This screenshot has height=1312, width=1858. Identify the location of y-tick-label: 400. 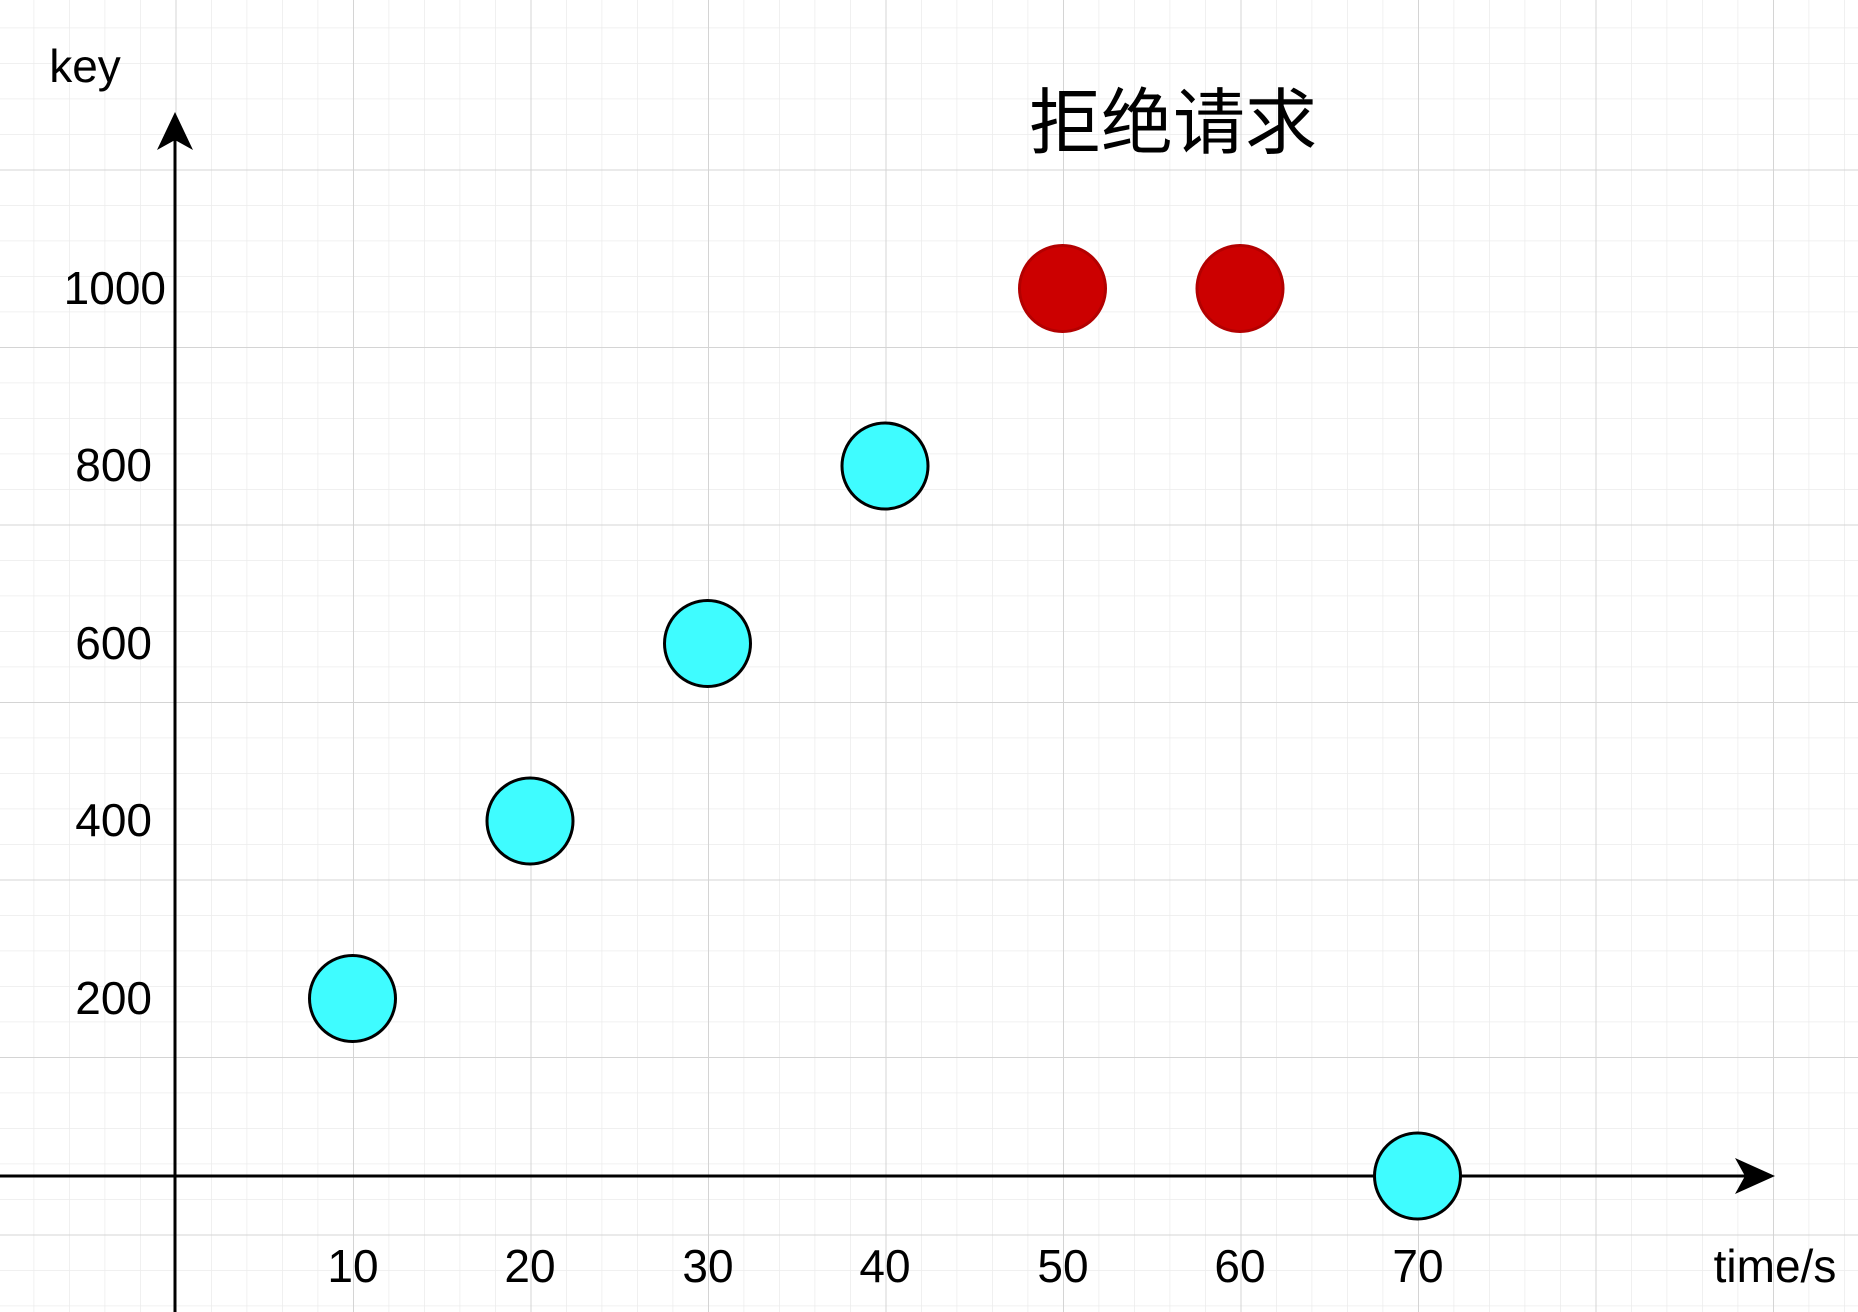
(113, 820).